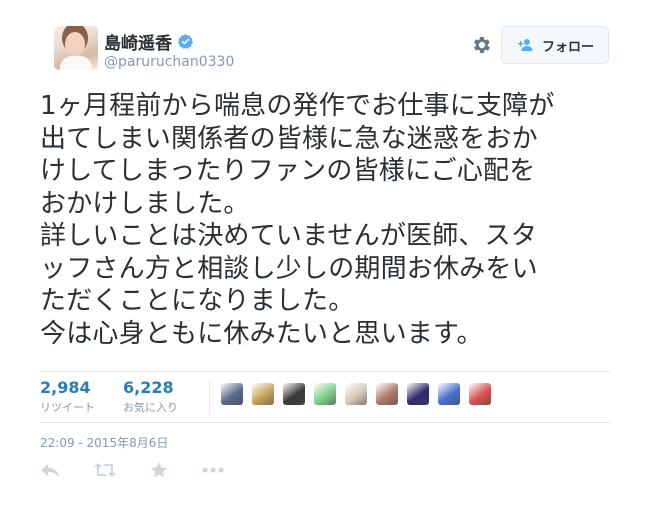 This screenshot has height=514, width=650. Describe the element at coordinates (104, 442) in the screenshot. I see `tweet-timestamp: 22:09 - 2015年8月6日` at that location.